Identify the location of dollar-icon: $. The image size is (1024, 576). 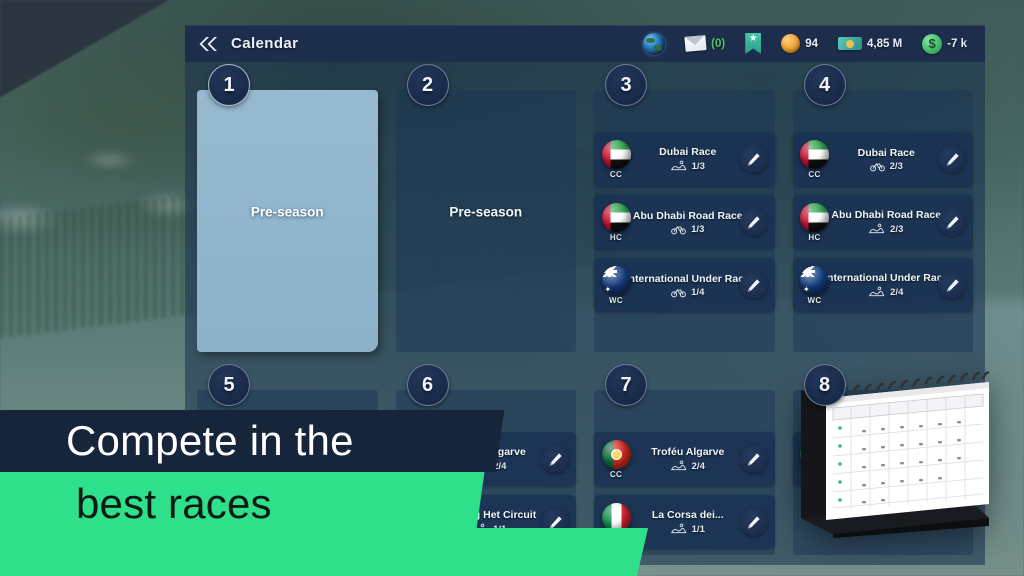
(932, 43).